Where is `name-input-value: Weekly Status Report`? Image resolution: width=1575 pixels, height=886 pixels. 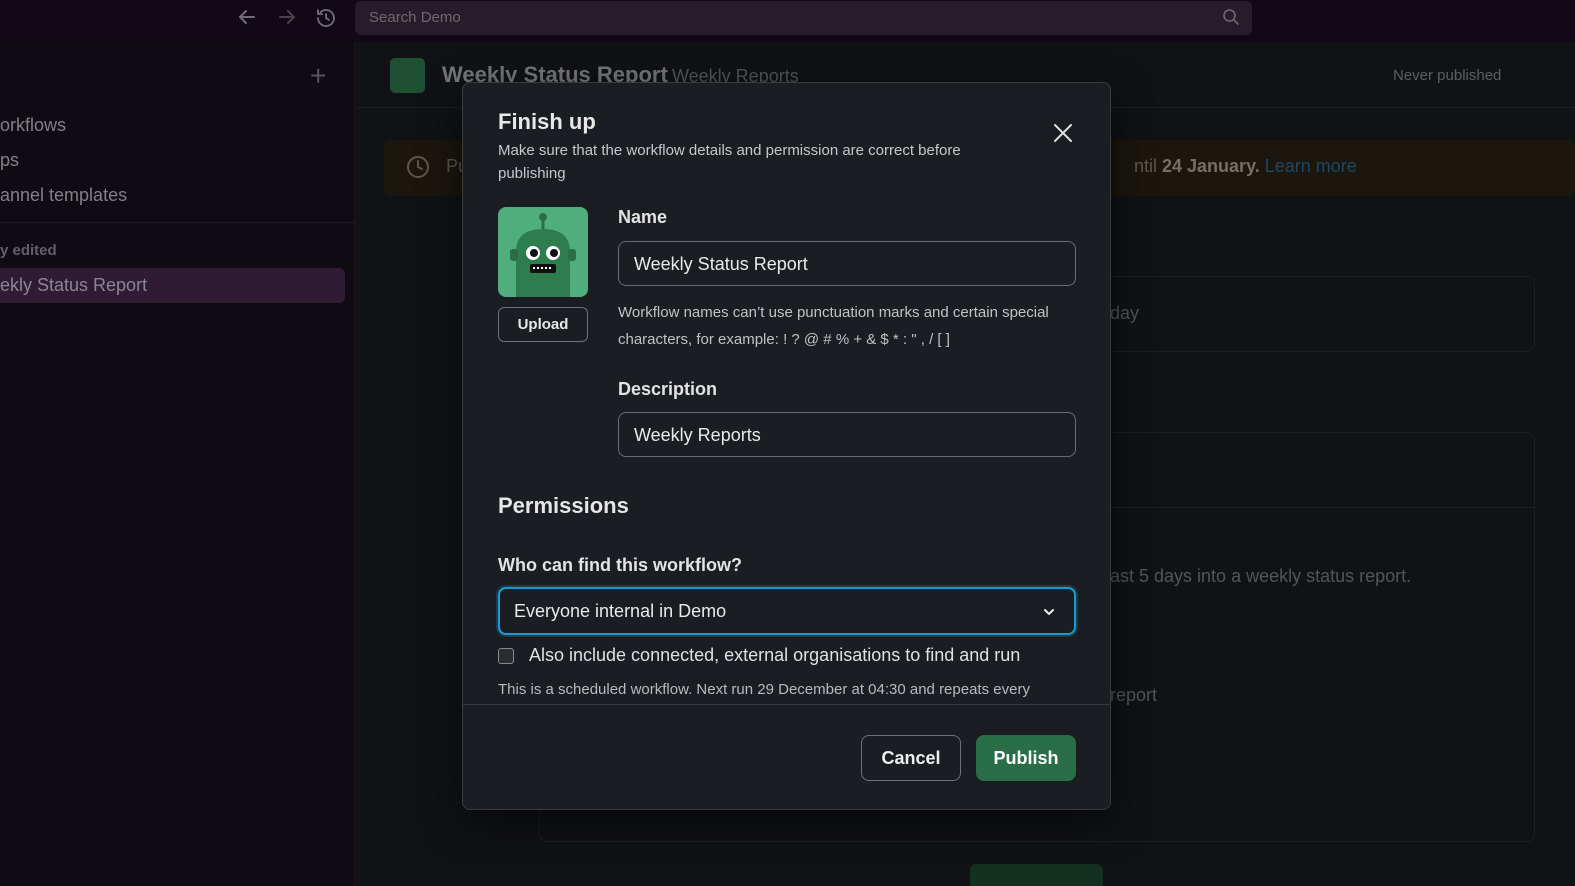 name-input-value: Weekly Status Report is located at coordinates (721, 264).